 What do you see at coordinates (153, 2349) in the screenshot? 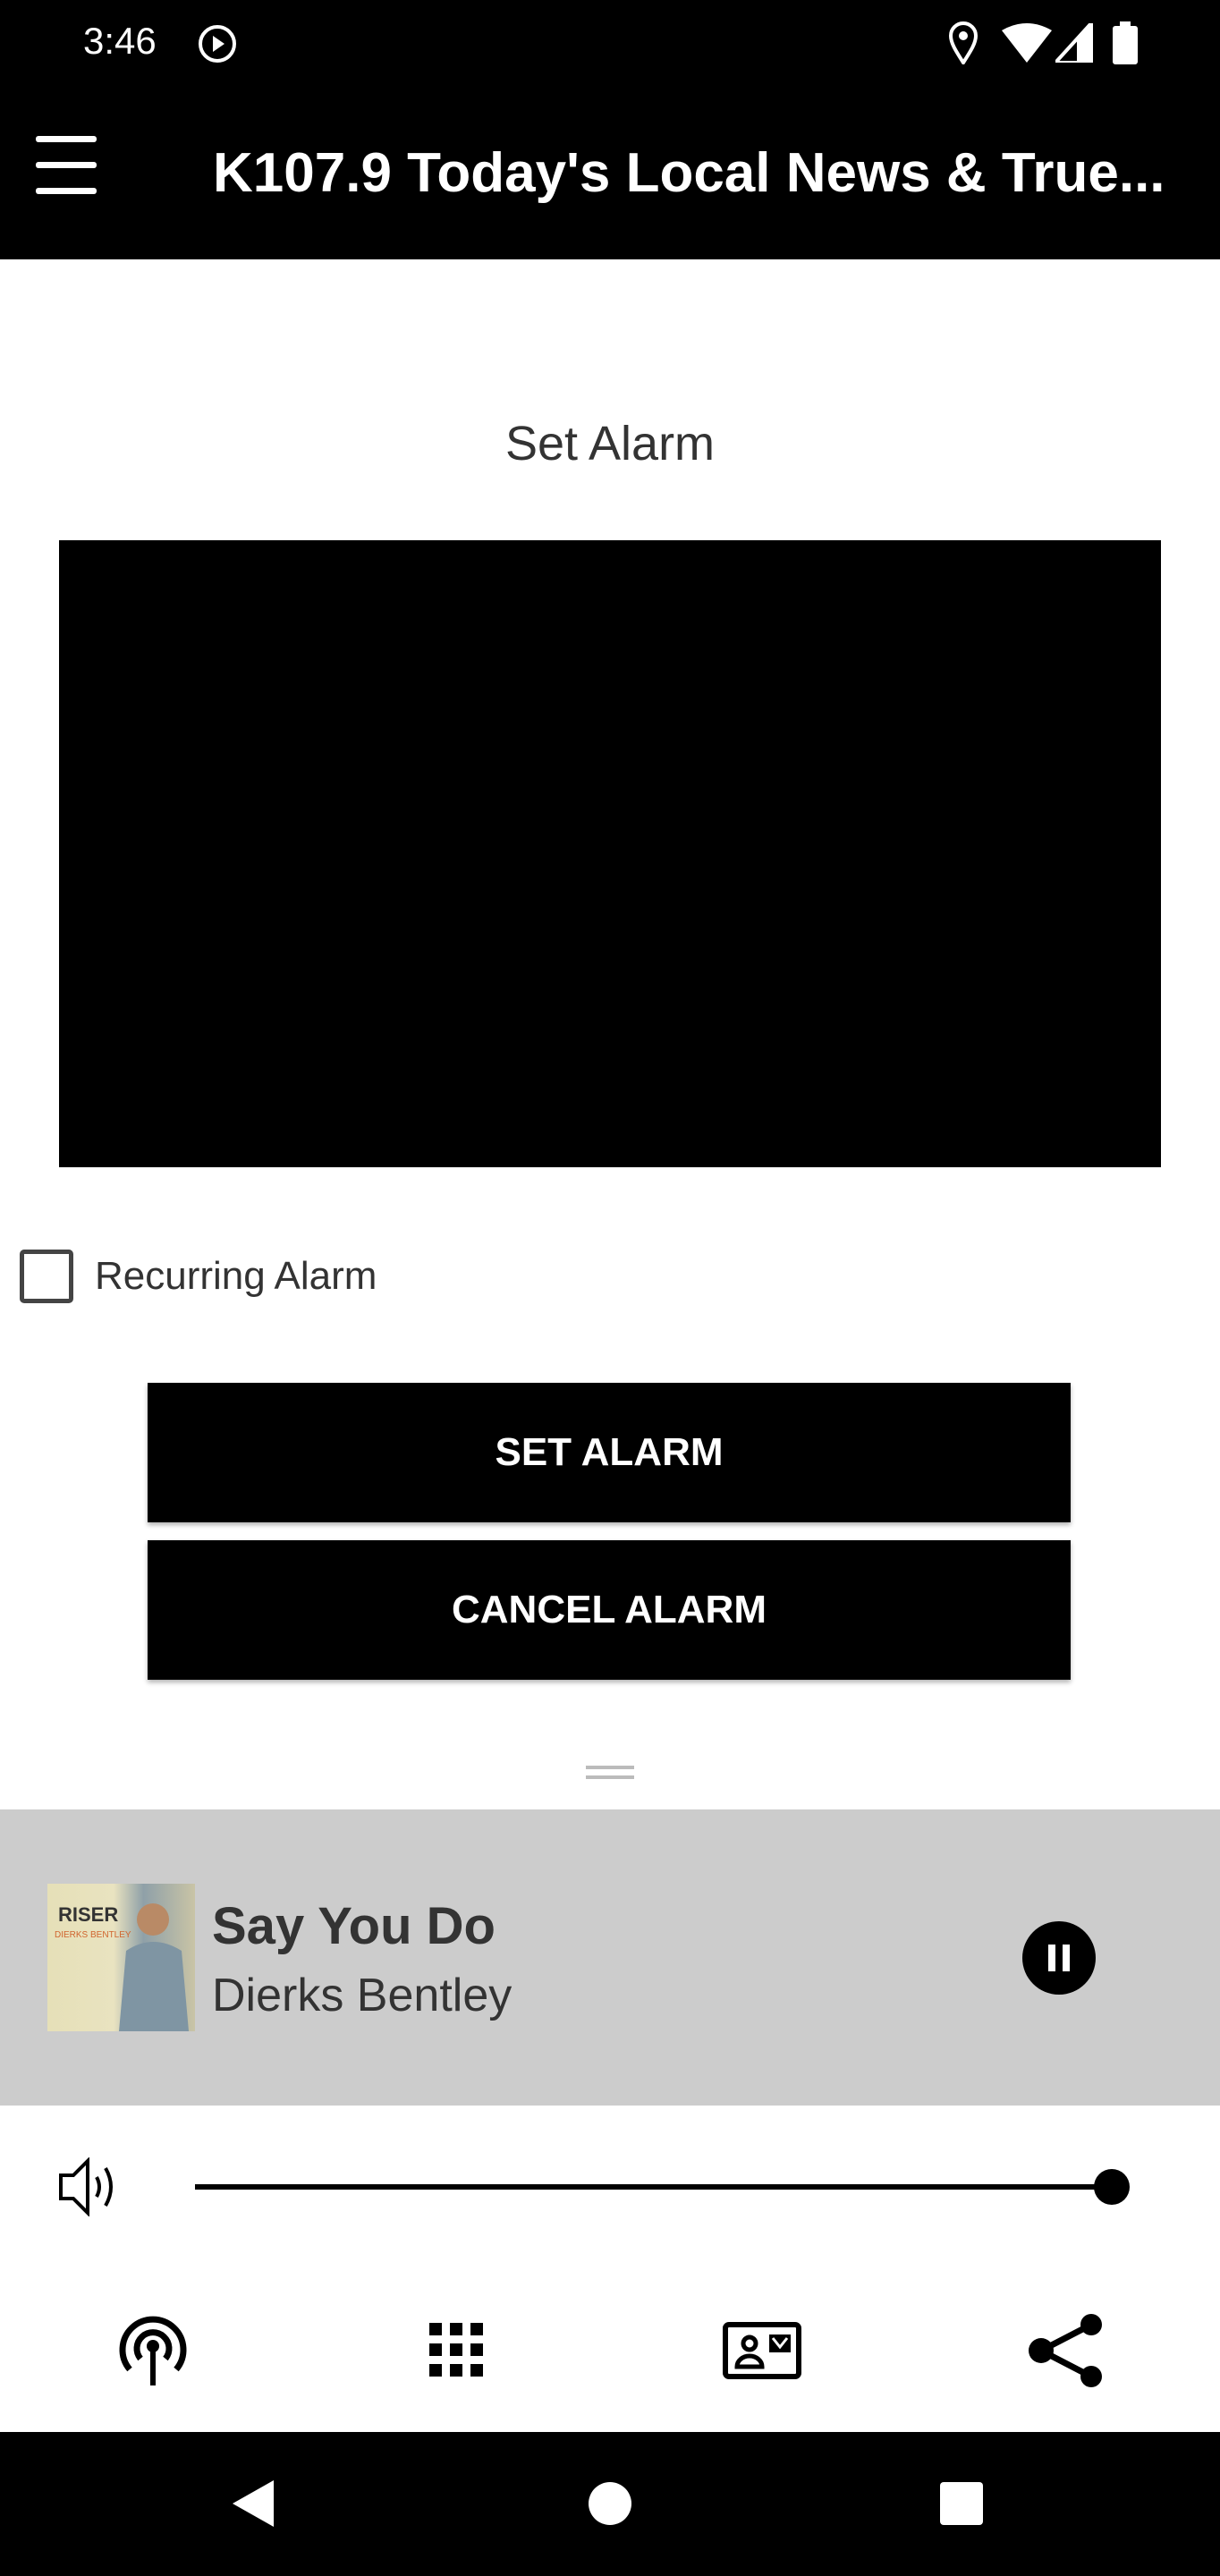
I see `podcast-icon` at bounding box center [153, 2349].